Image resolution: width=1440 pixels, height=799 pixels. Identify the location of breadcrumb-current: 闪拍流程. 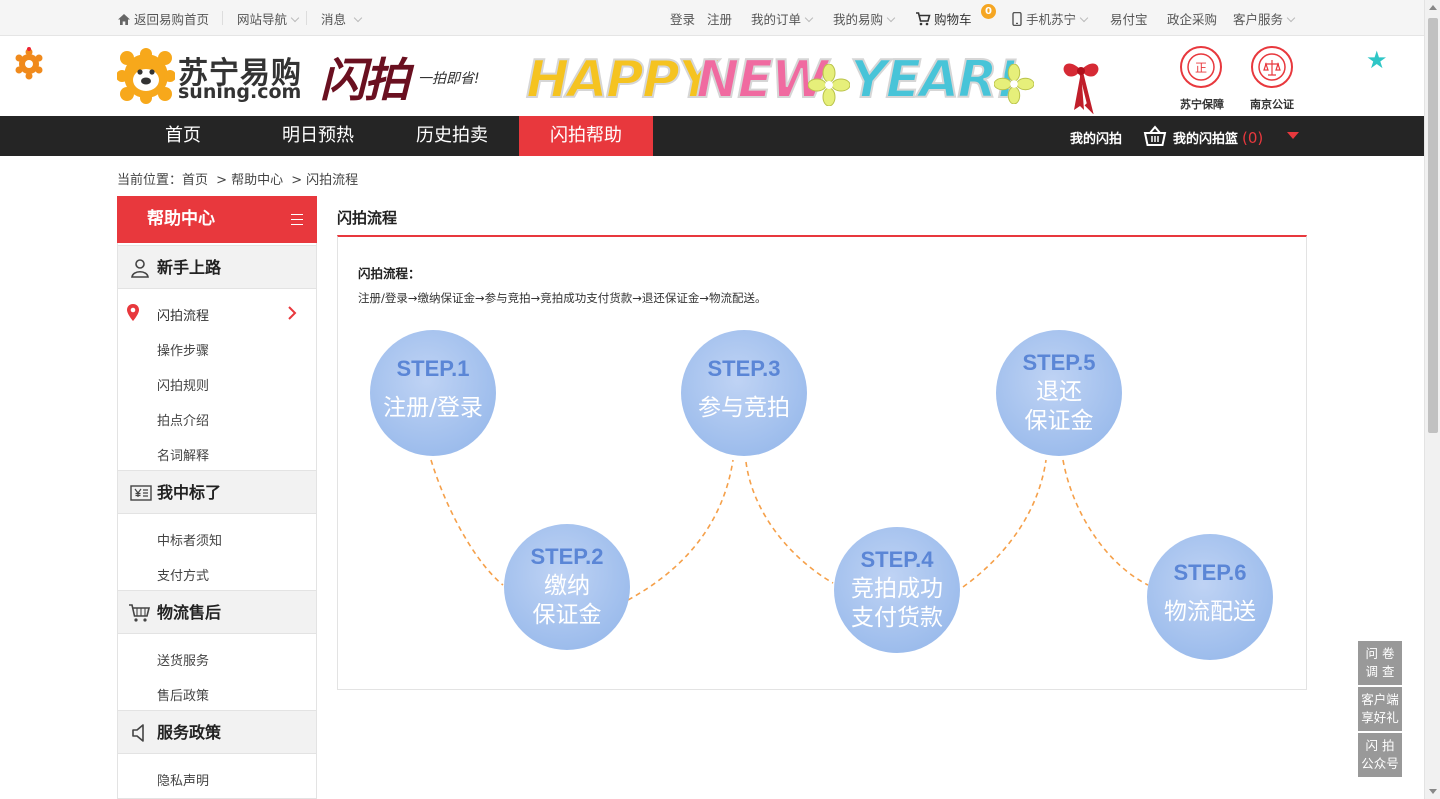
(332, 180).